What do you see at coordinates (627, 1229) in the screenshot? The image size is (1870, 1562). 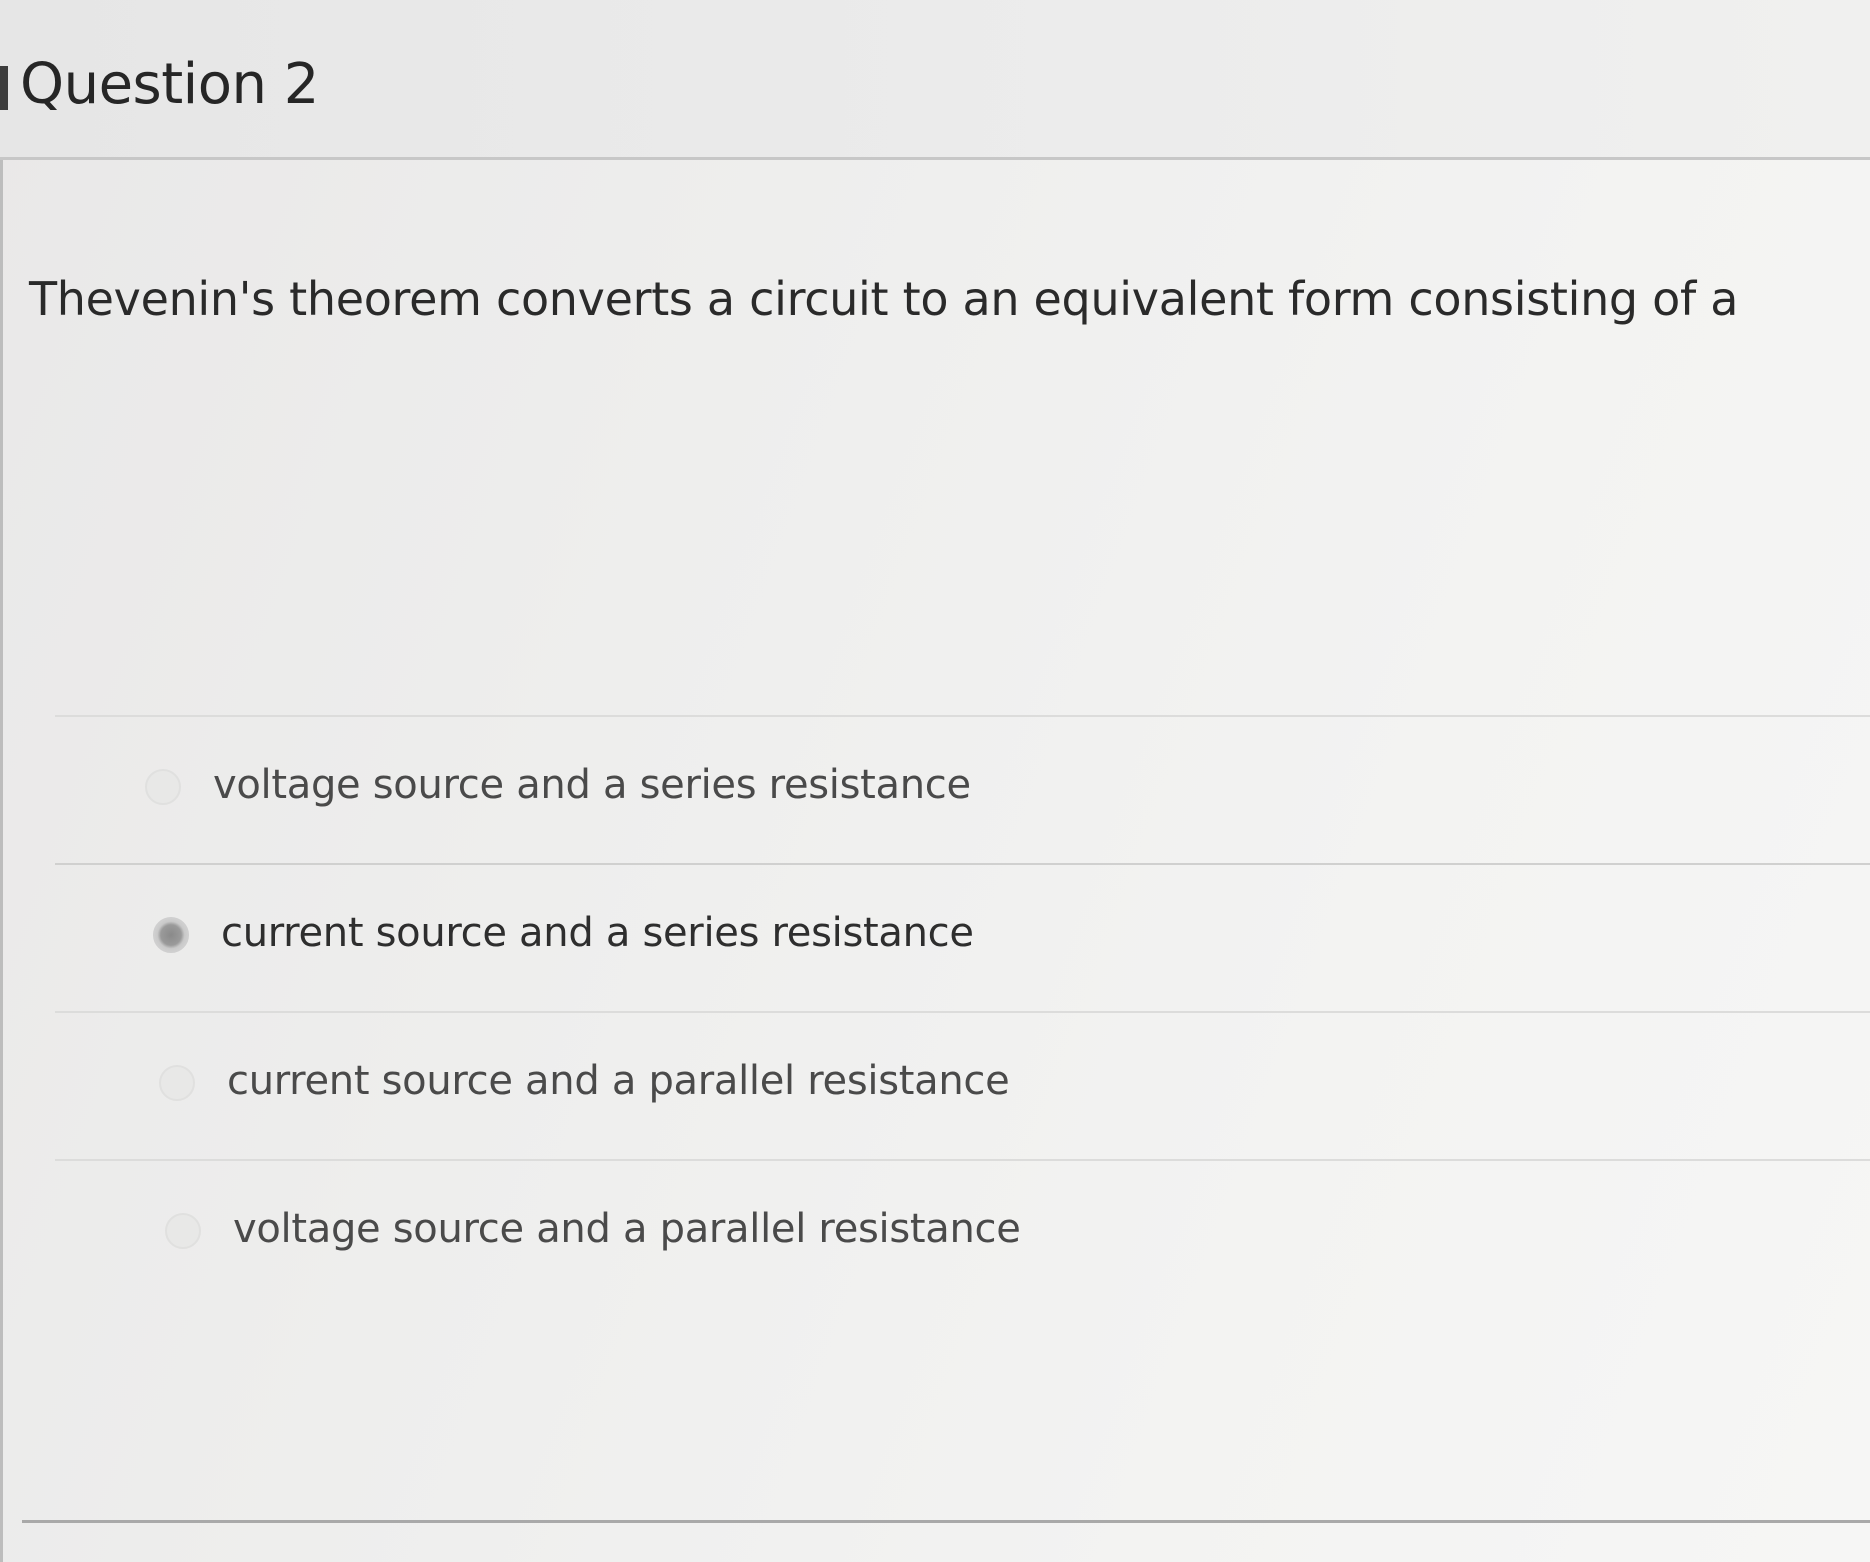 I see `answer-label: voltage source and a parallel resistance` at bounding box center [627, 1229].